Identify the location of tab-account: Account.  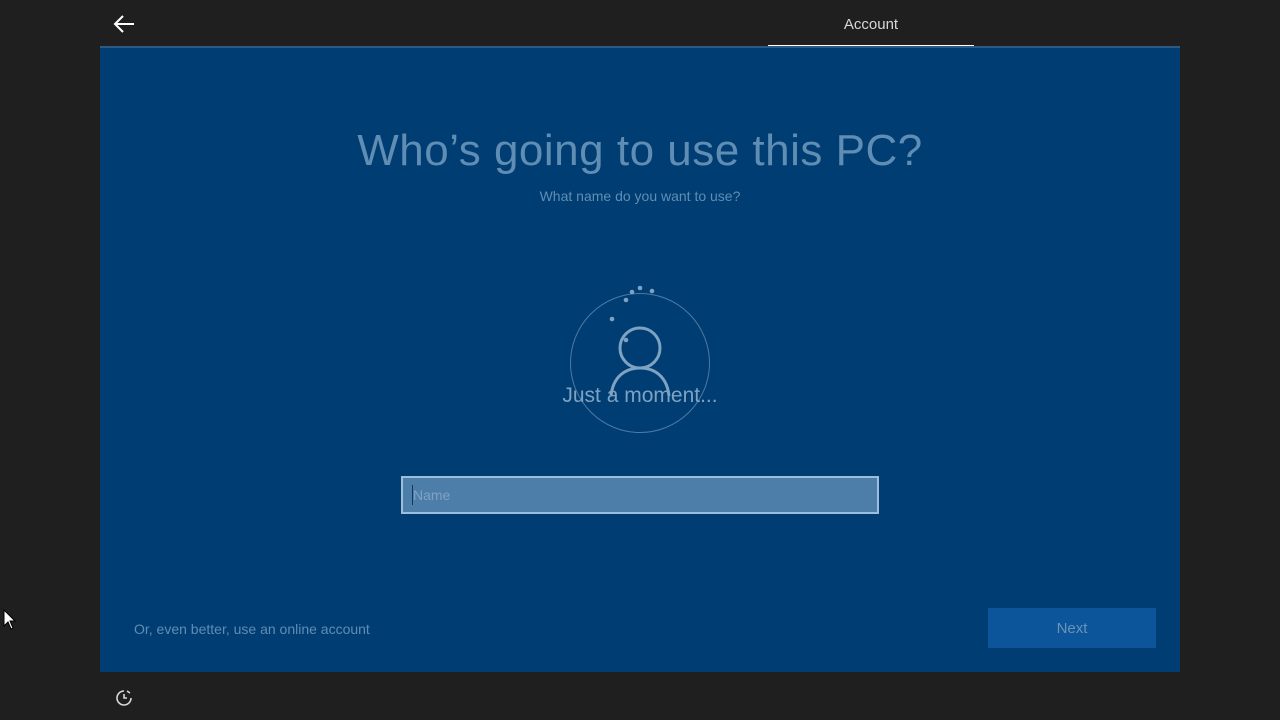
(871, 24).